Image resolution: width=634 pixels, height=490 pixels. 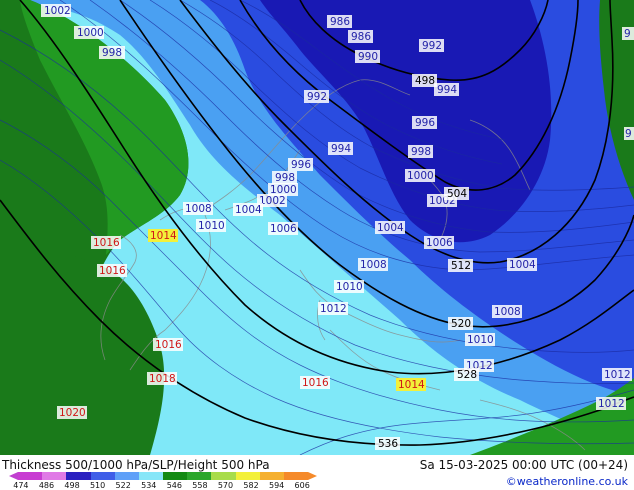 What do you see at coordinates (251, 485) in the screenshot?
I see `legend-tick-label: 582` at bounding box center [251, 485].